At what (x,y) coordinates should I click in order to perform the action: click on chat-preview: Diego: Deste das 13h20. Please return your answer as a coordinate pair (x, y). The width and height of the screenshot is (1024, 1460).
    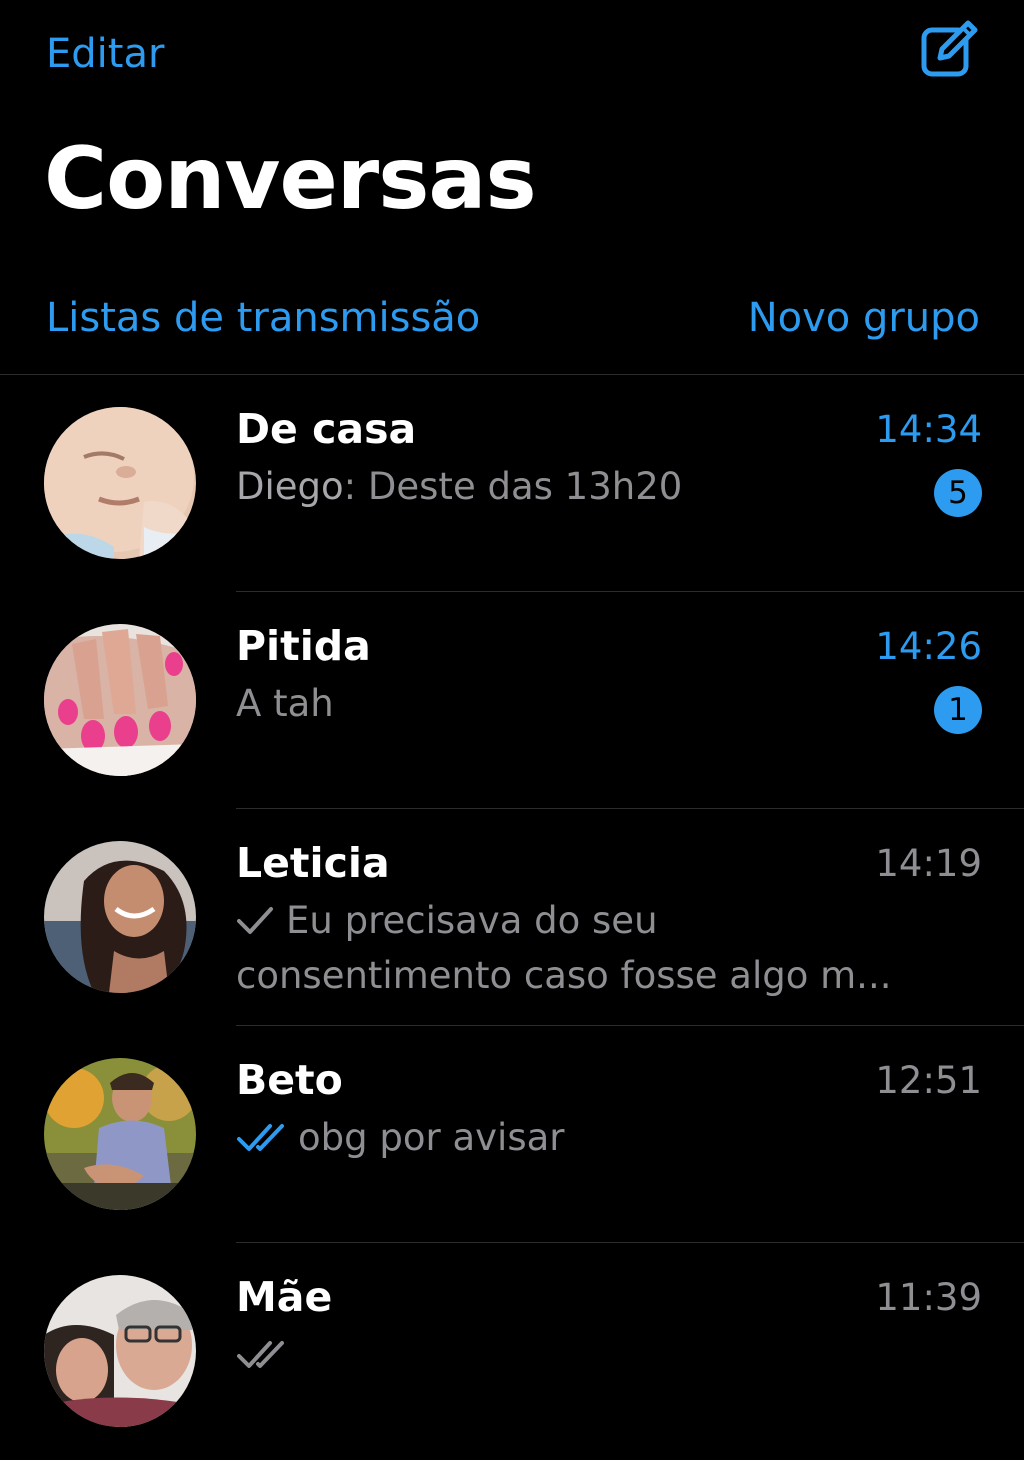
    Looking at the image, I should click on (576, 486).